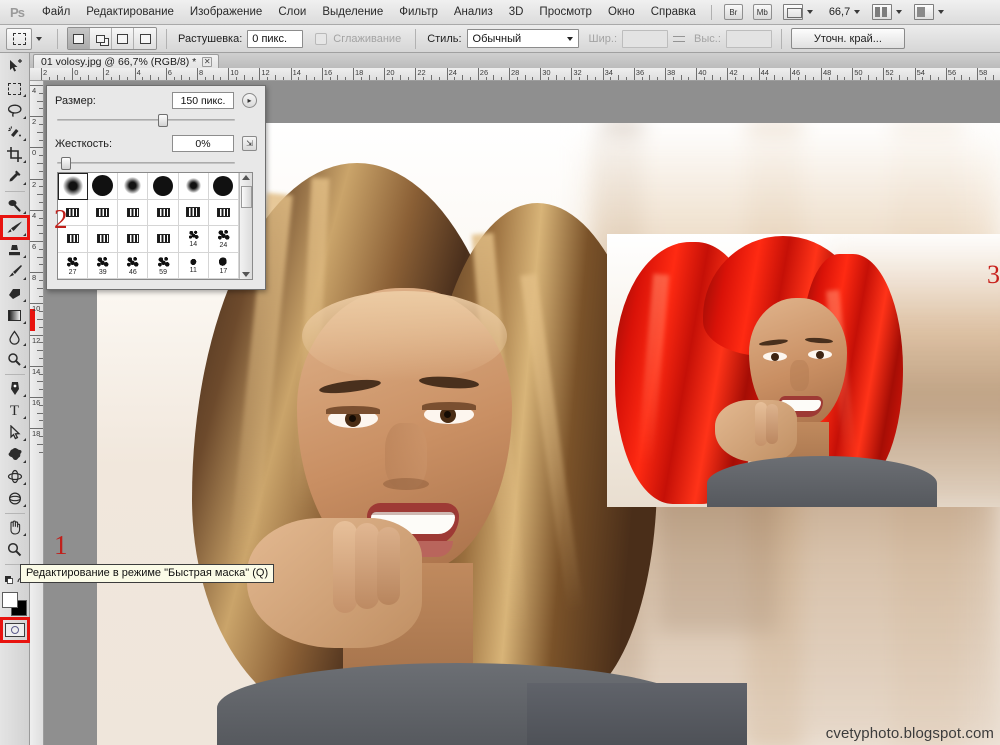  I want to click on menu-item-image: Изображение, so click(226, 12).